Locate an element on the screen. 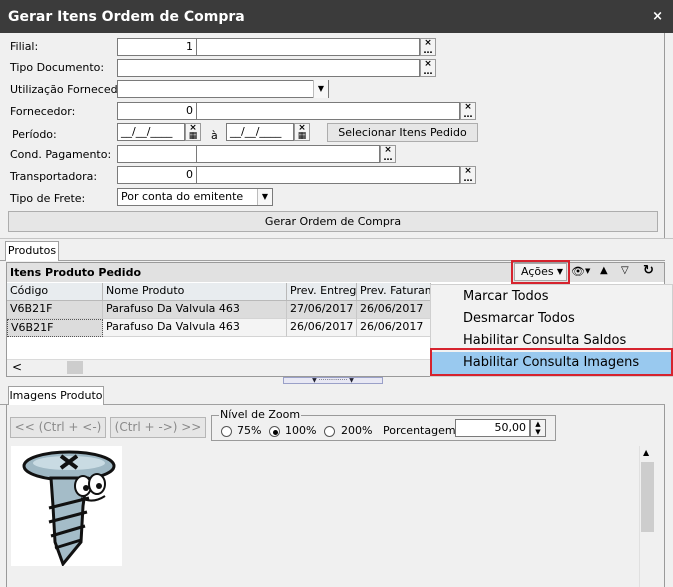  porcentagem-label: Porcentagem: is located at coordinates (421, 430).